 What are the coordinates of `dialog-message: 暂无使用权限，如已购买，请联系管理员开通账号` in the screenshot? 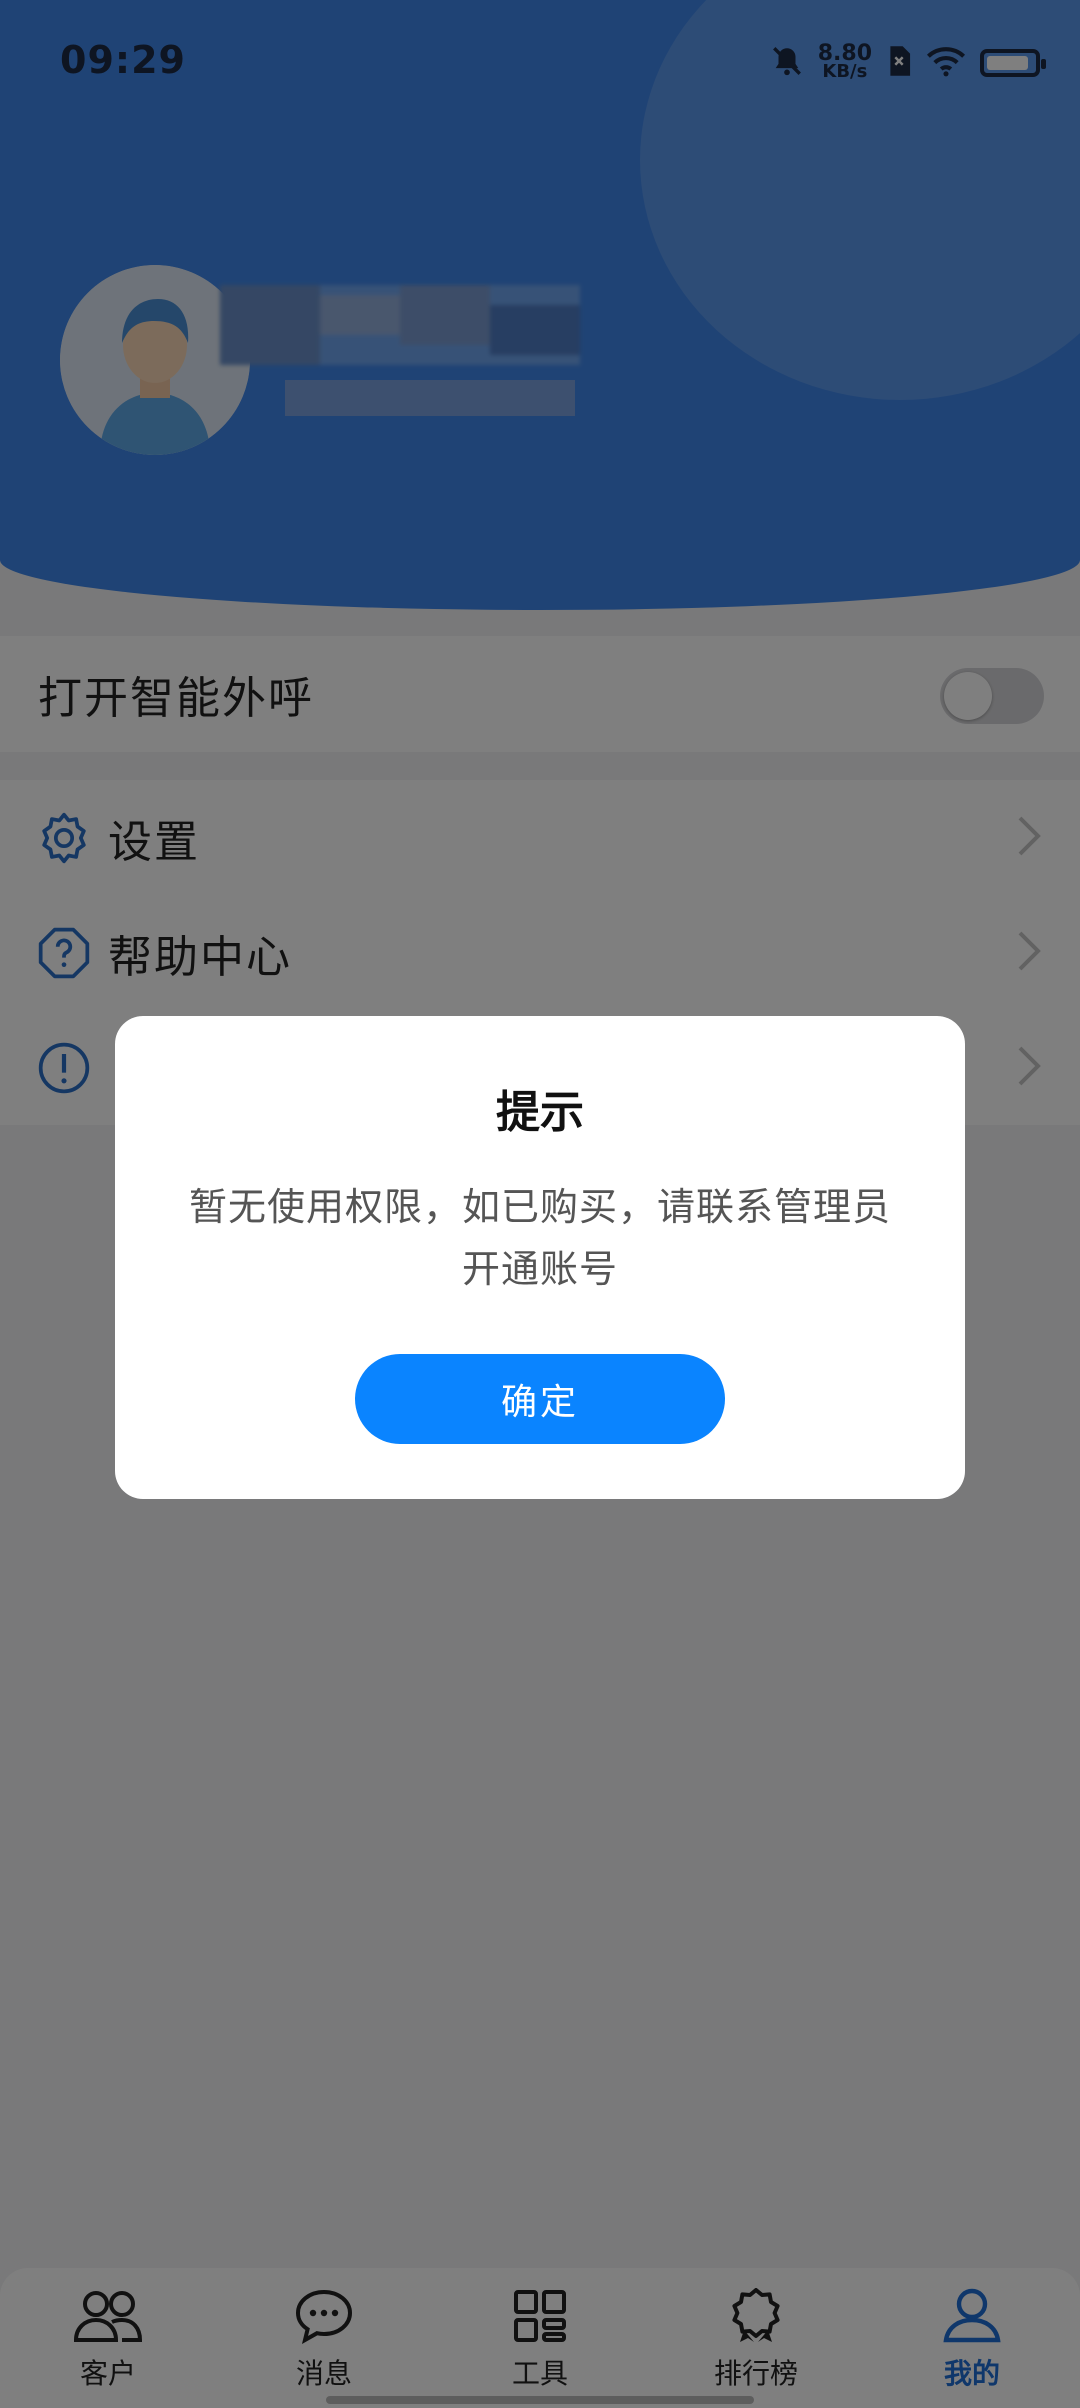 It's located at (539, 1238).